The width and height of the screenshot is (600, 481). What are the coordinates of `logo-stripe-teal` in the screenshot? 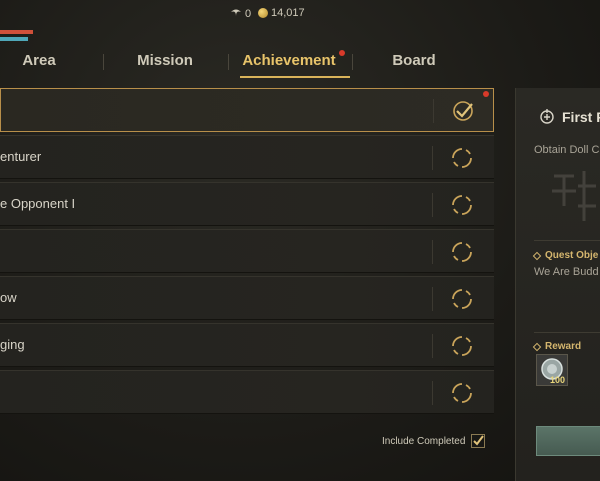 It's located at (14, 39).